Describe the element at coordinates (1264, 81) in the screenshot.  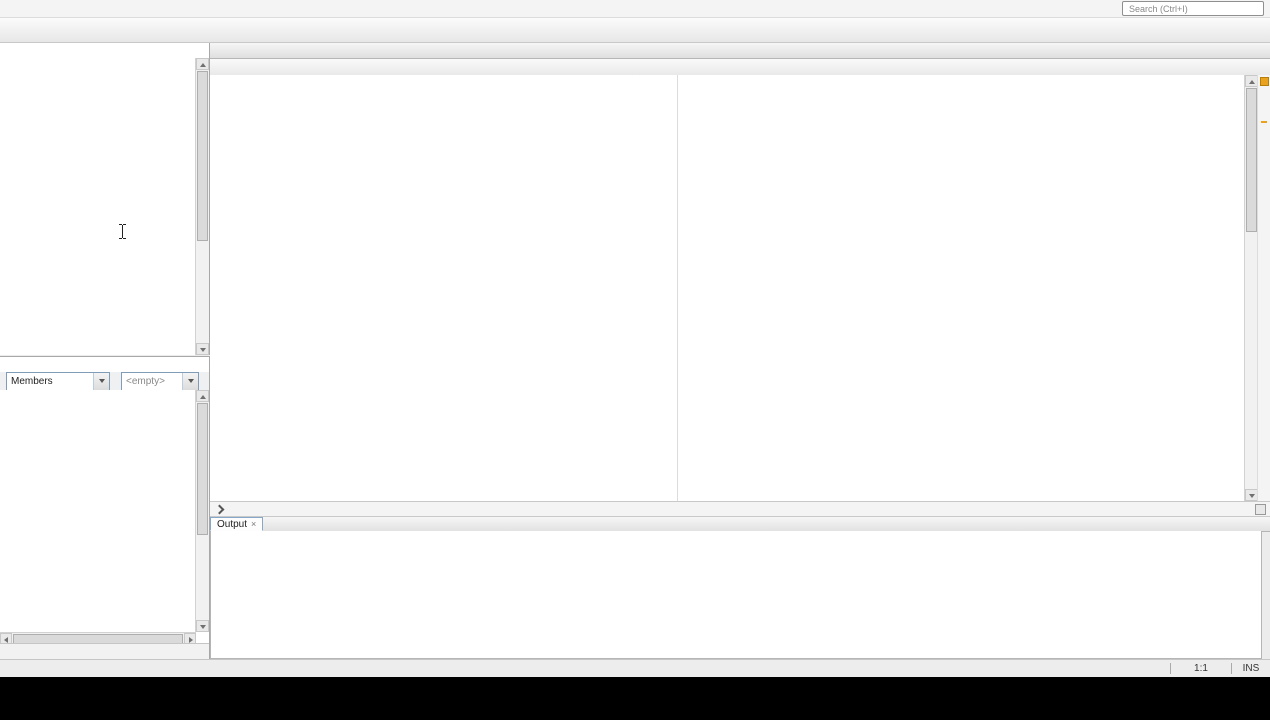
I see `error-stripe-status-icon` at that location.